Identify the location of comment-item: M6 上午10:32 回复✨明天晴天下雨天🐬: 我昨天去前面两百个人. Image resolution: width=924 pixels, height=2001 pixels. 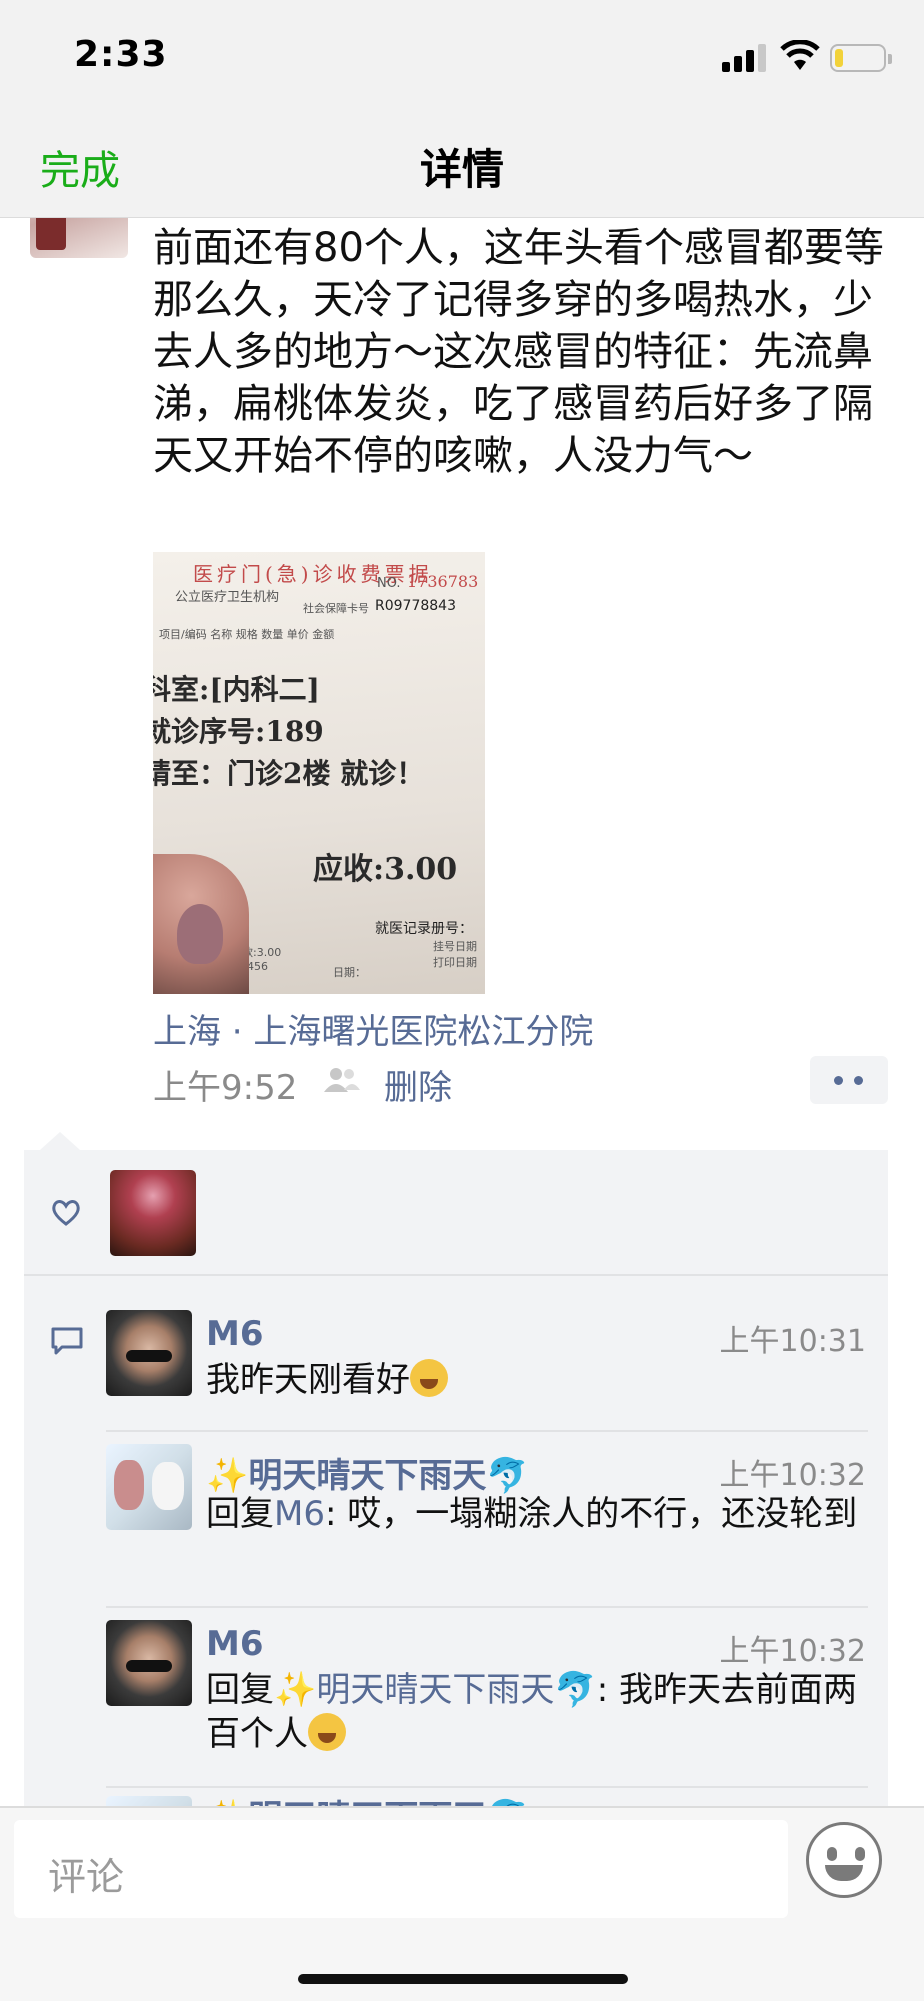
(486, 1695).